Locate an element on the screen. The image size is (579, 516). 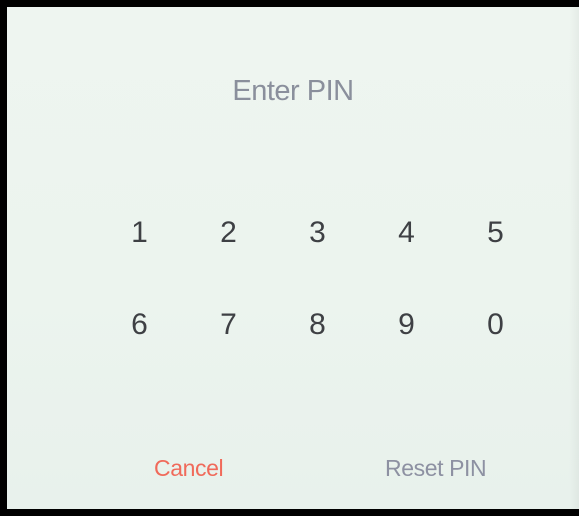
key-0: 0 is located at coordinates (495, 325).